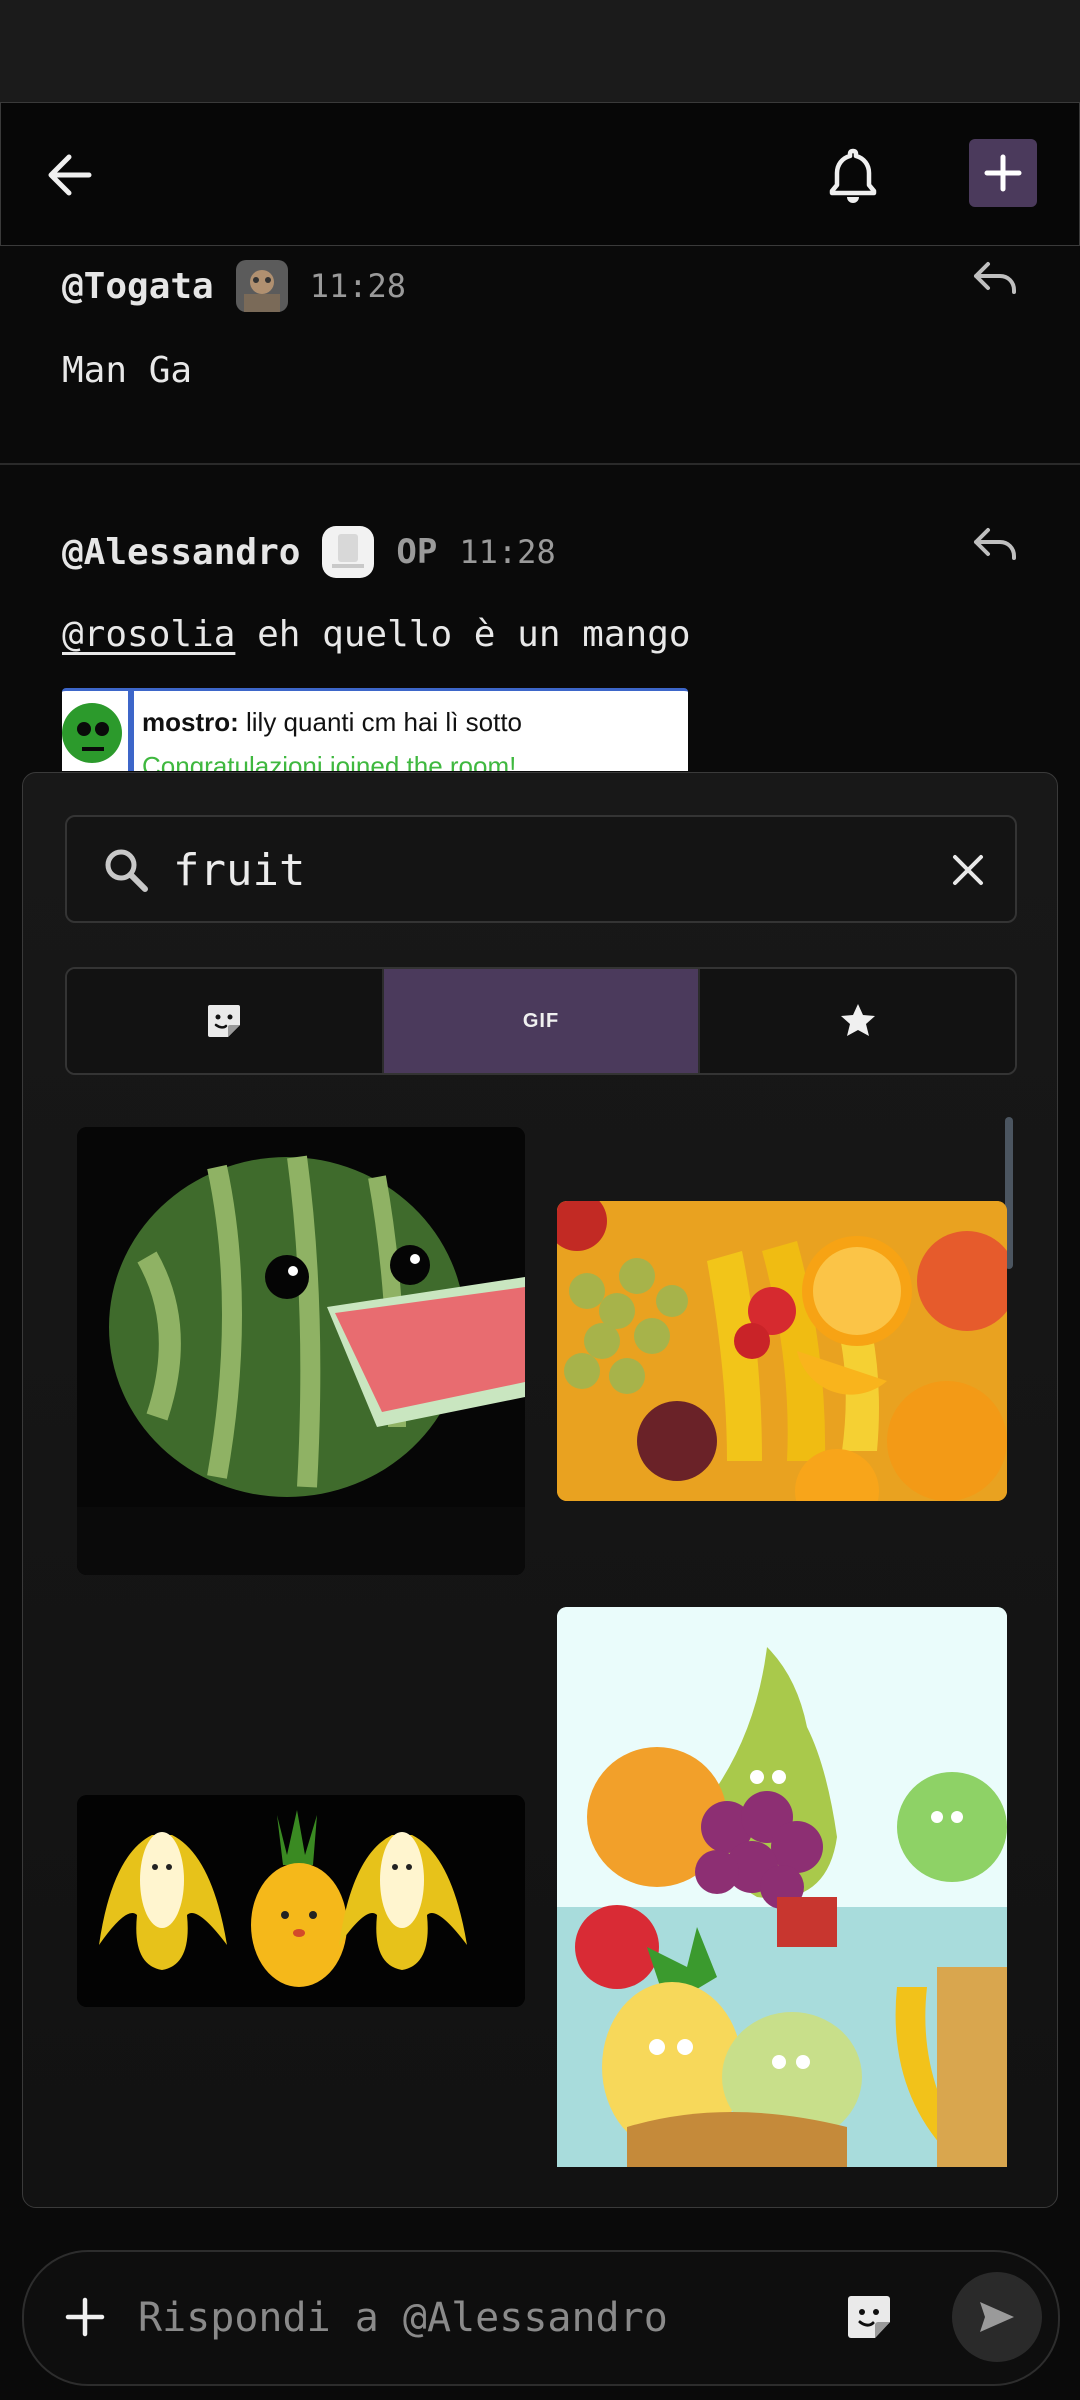 This screenshot has width=1080, height=2400. What do you see at coordinates (553, 870) in the screenshot?
I see `search-input` at bounding box center [553, 870].